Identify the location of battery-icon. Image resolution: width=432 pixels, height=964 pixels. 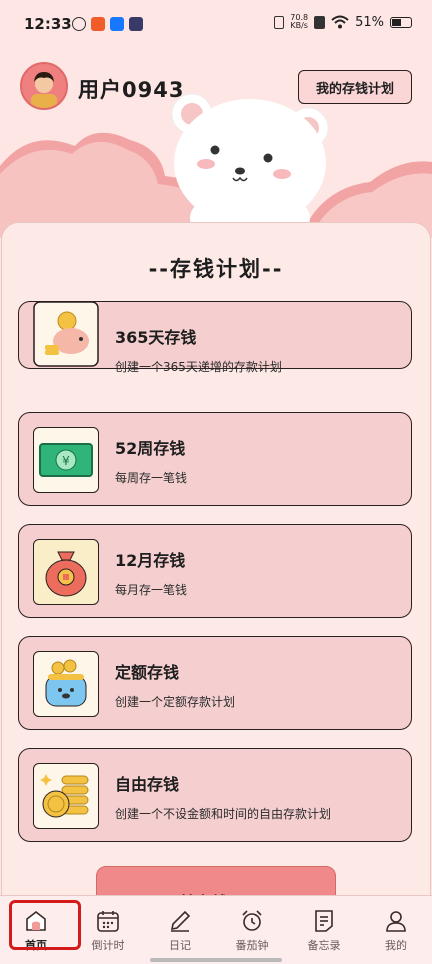
(401, 22).